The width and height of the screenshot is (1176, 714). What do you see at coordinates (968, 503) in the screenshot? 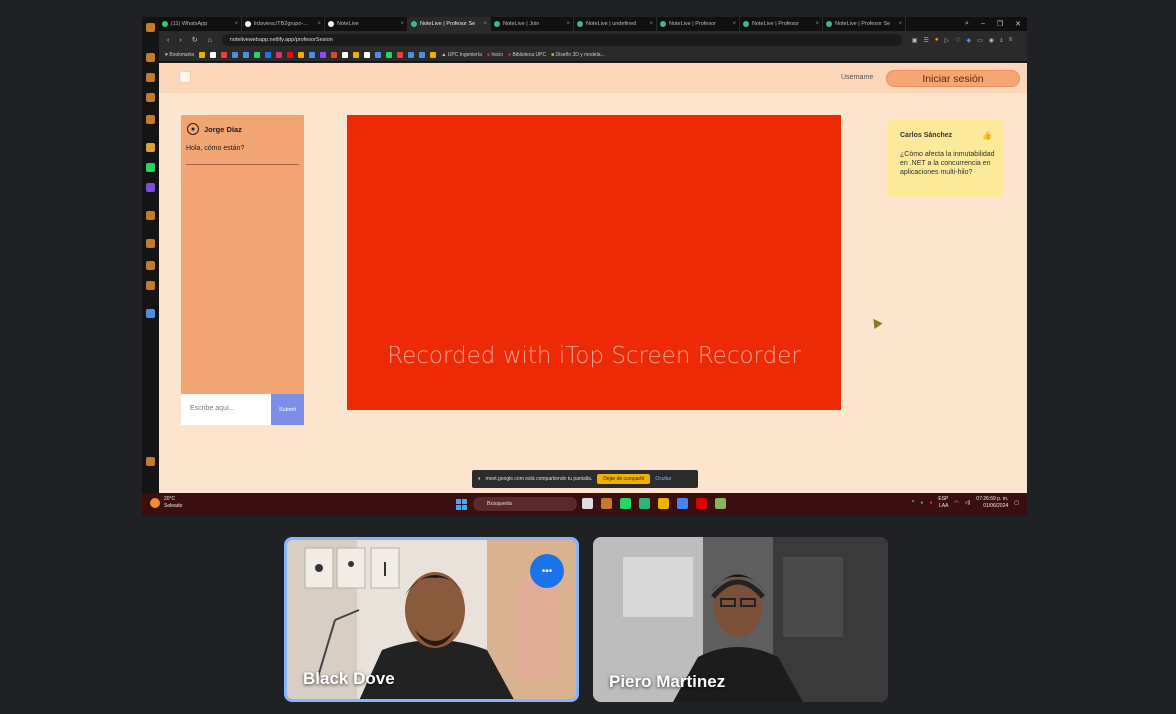
I see `volume-icon: ◁)` at bounding box center [968, 503].